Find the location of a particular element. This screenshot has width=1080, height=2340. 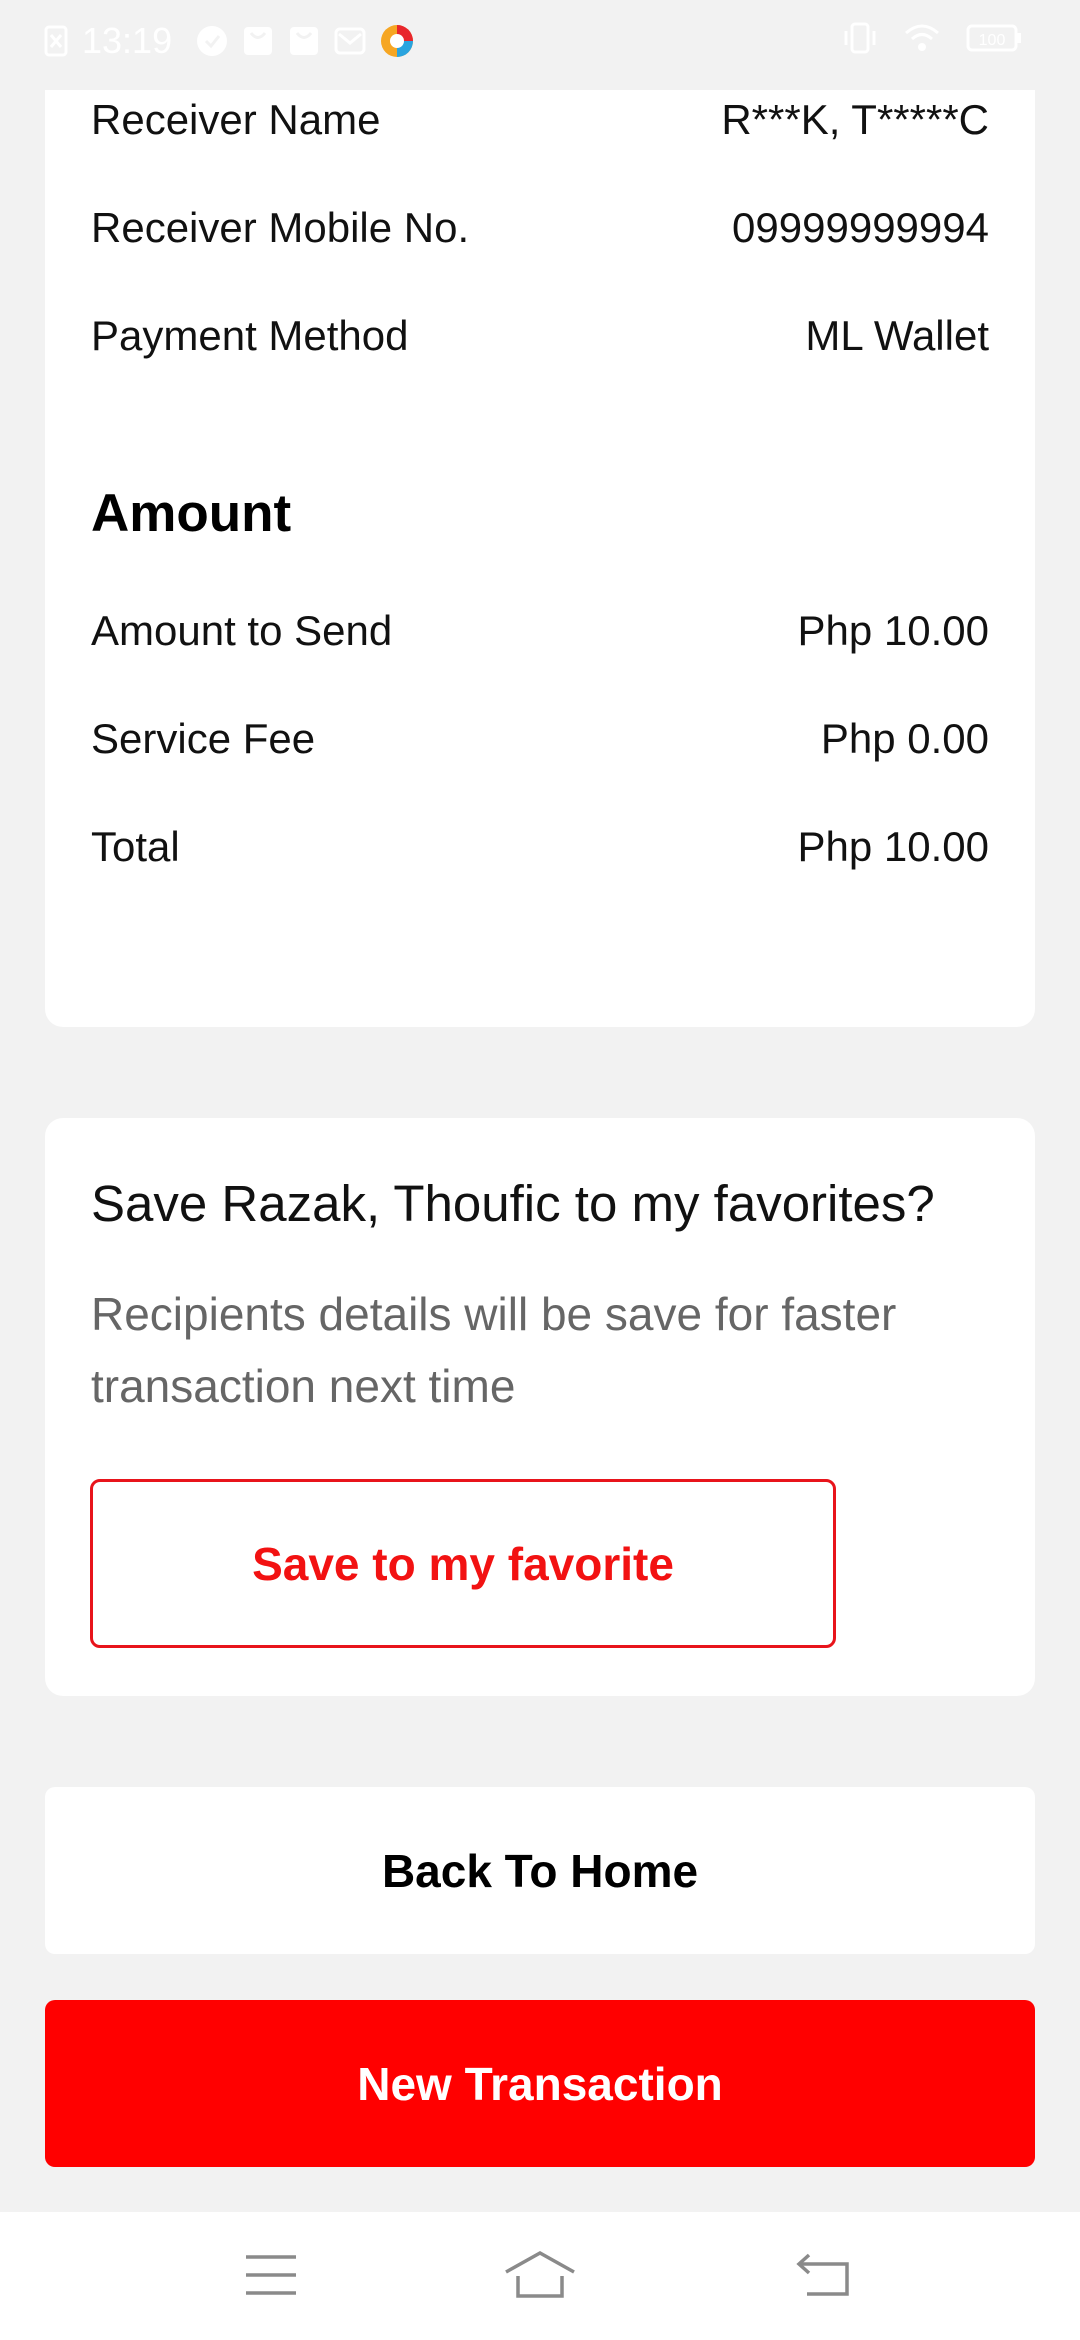

sim-icon is located at coordinates (56, 41).